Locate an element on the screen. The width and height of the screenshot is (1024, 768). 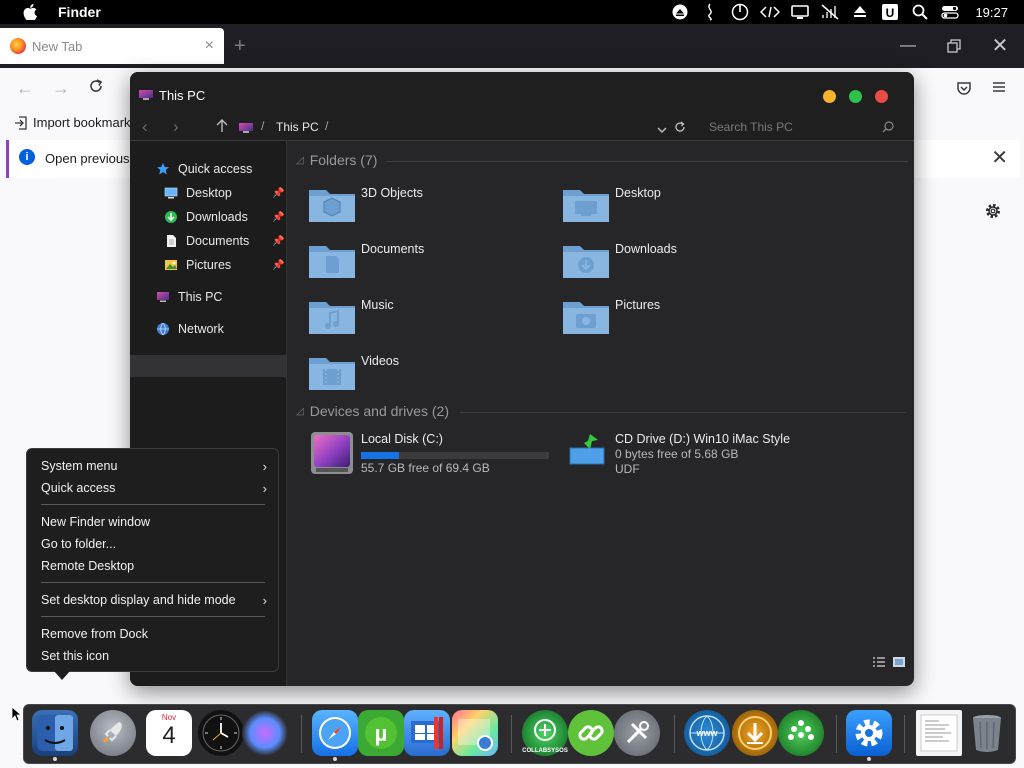
status-icon is located at coordinates (710, 12).